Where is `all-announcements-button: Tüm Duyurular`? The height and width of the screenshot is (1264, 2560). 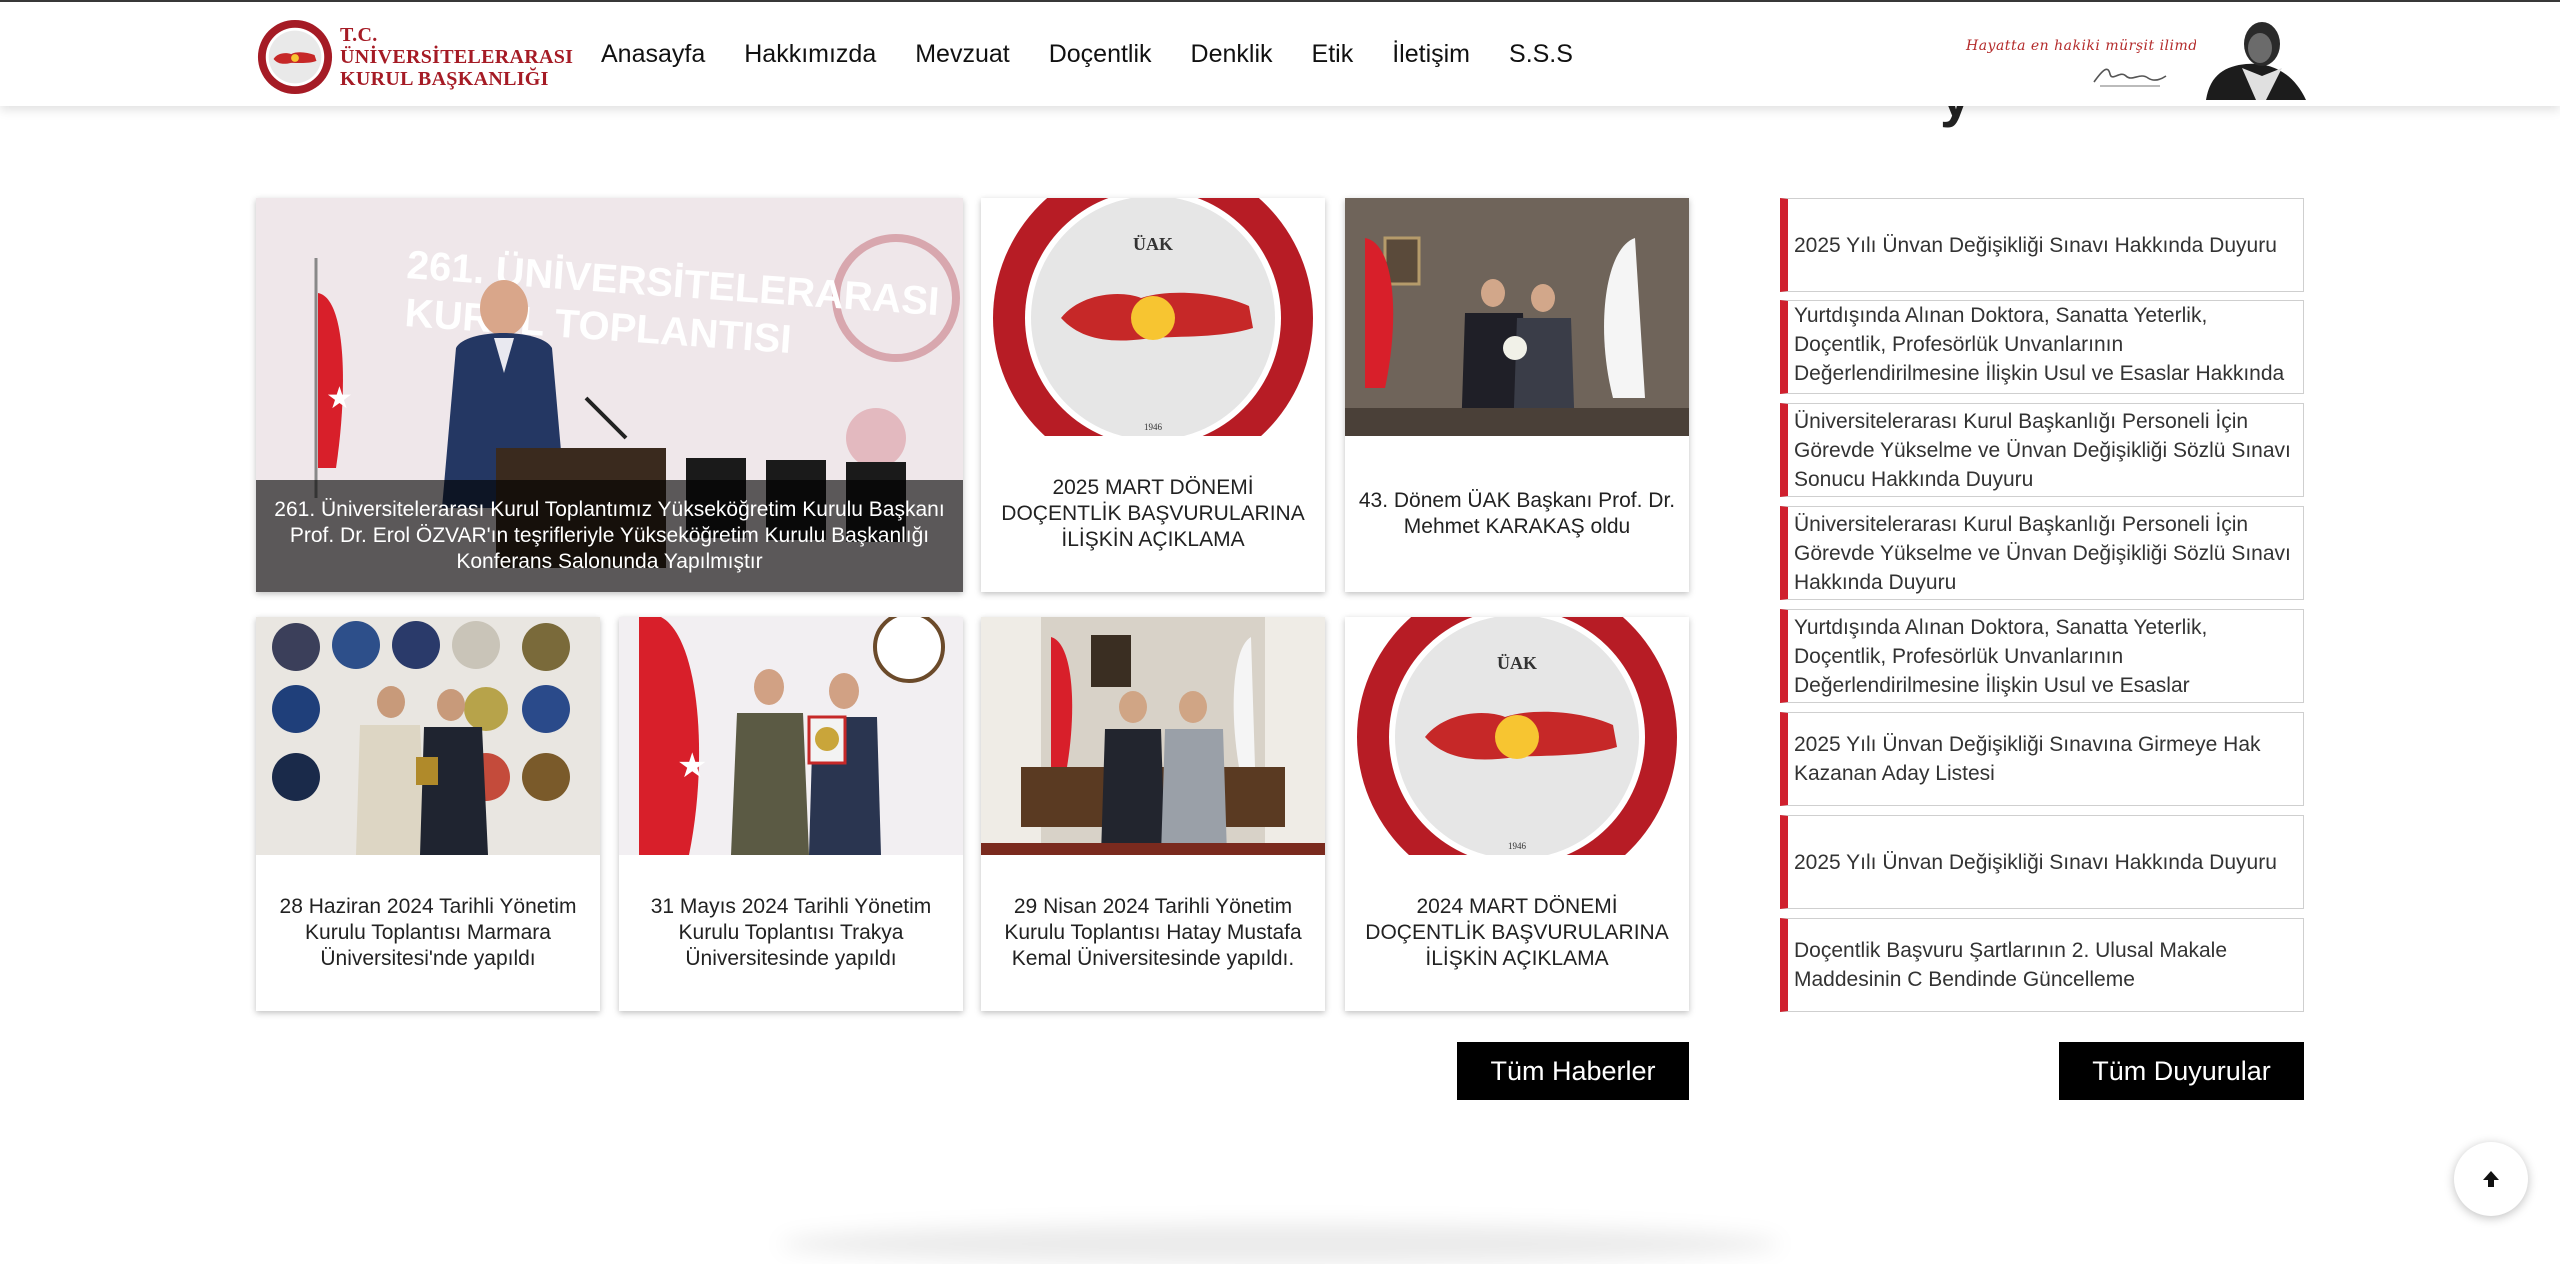 all-announcements-button: Tüm Duyurular is located at coordinates (2181, 1071).